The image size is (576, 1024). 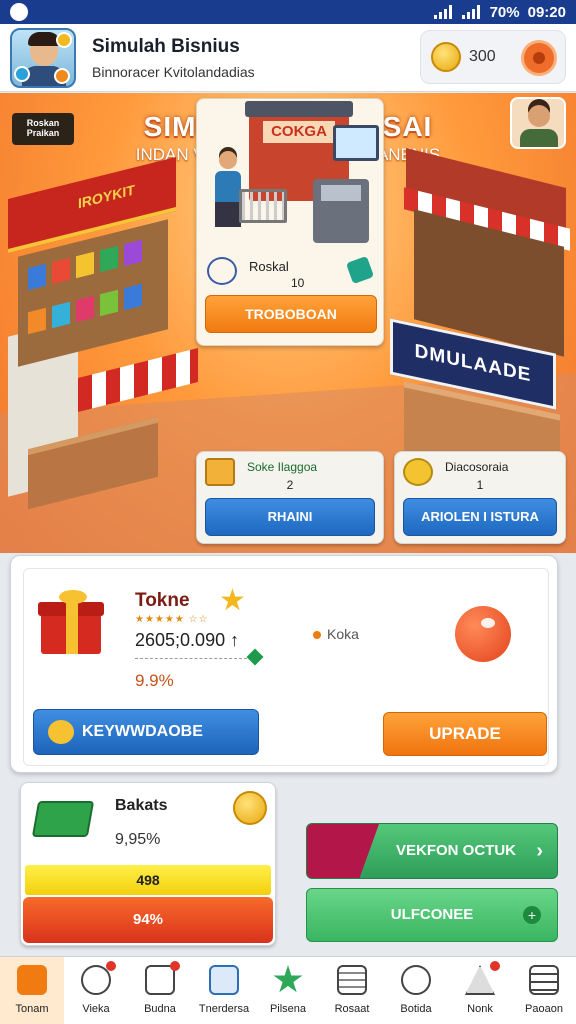 I want to click on right-shop-illustration: DMULAADE, so click(x=481, y=318).